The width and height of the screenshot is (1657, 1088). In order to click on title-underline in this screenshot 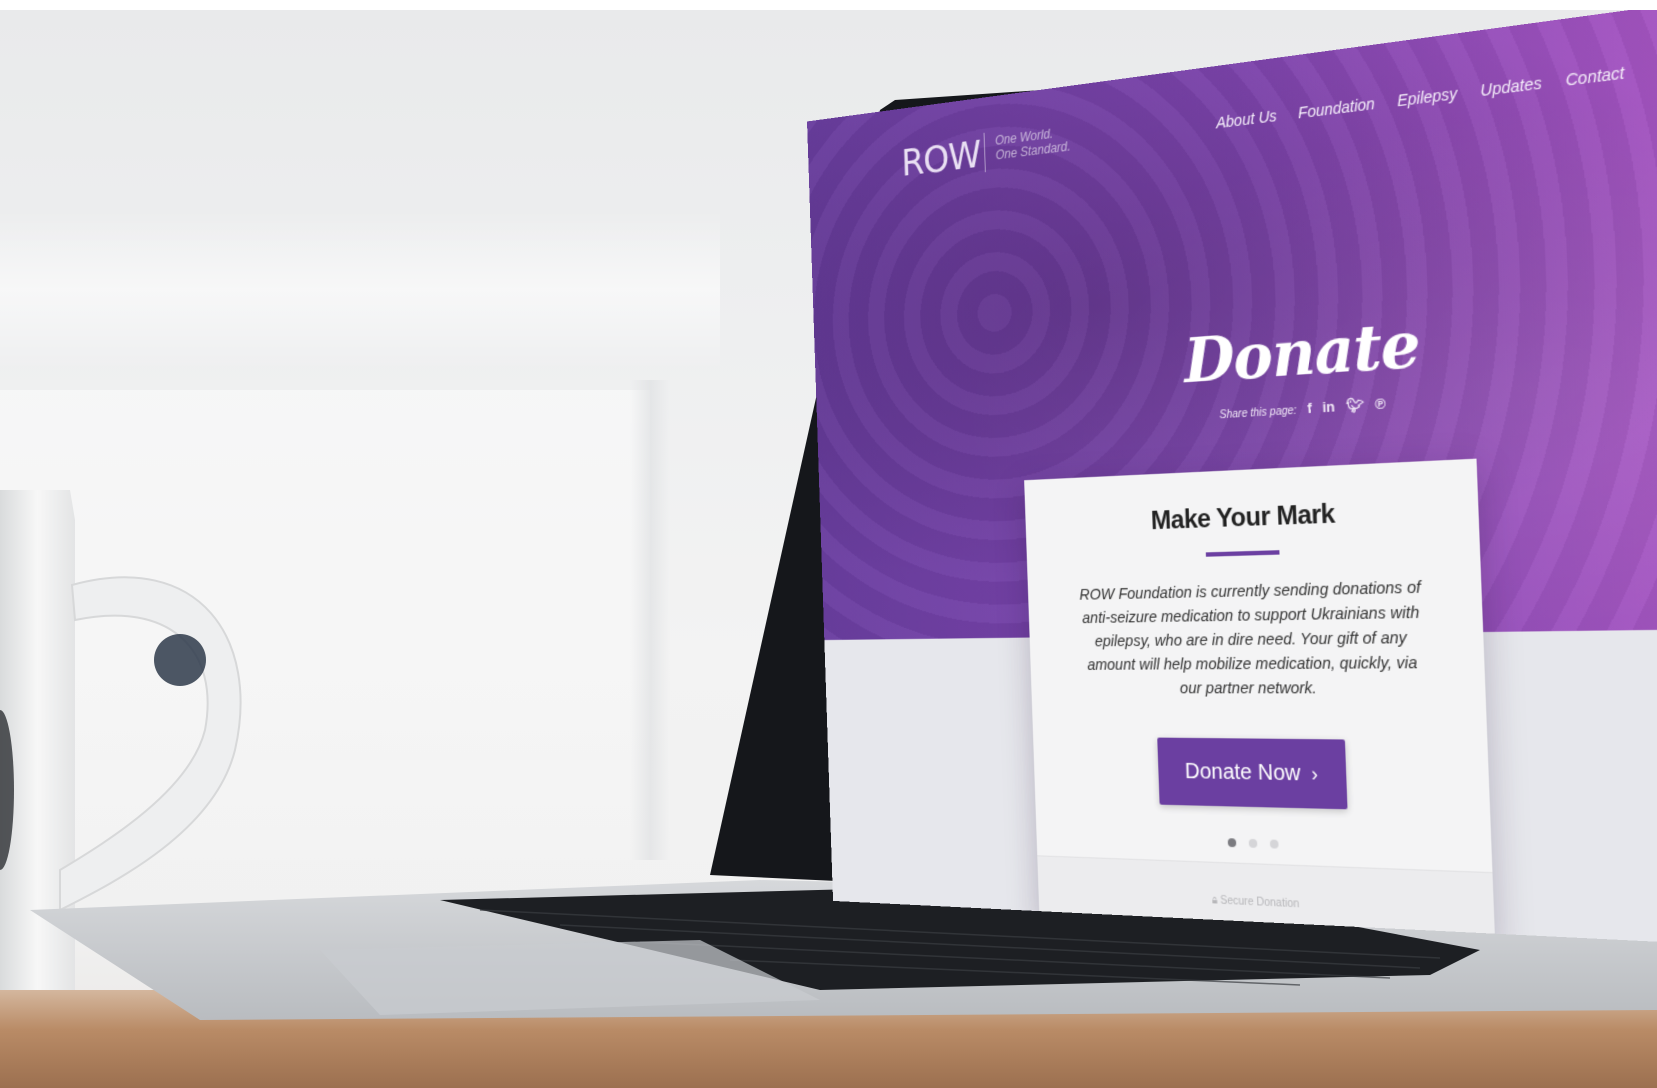, I will do `click(1242, 553)`.